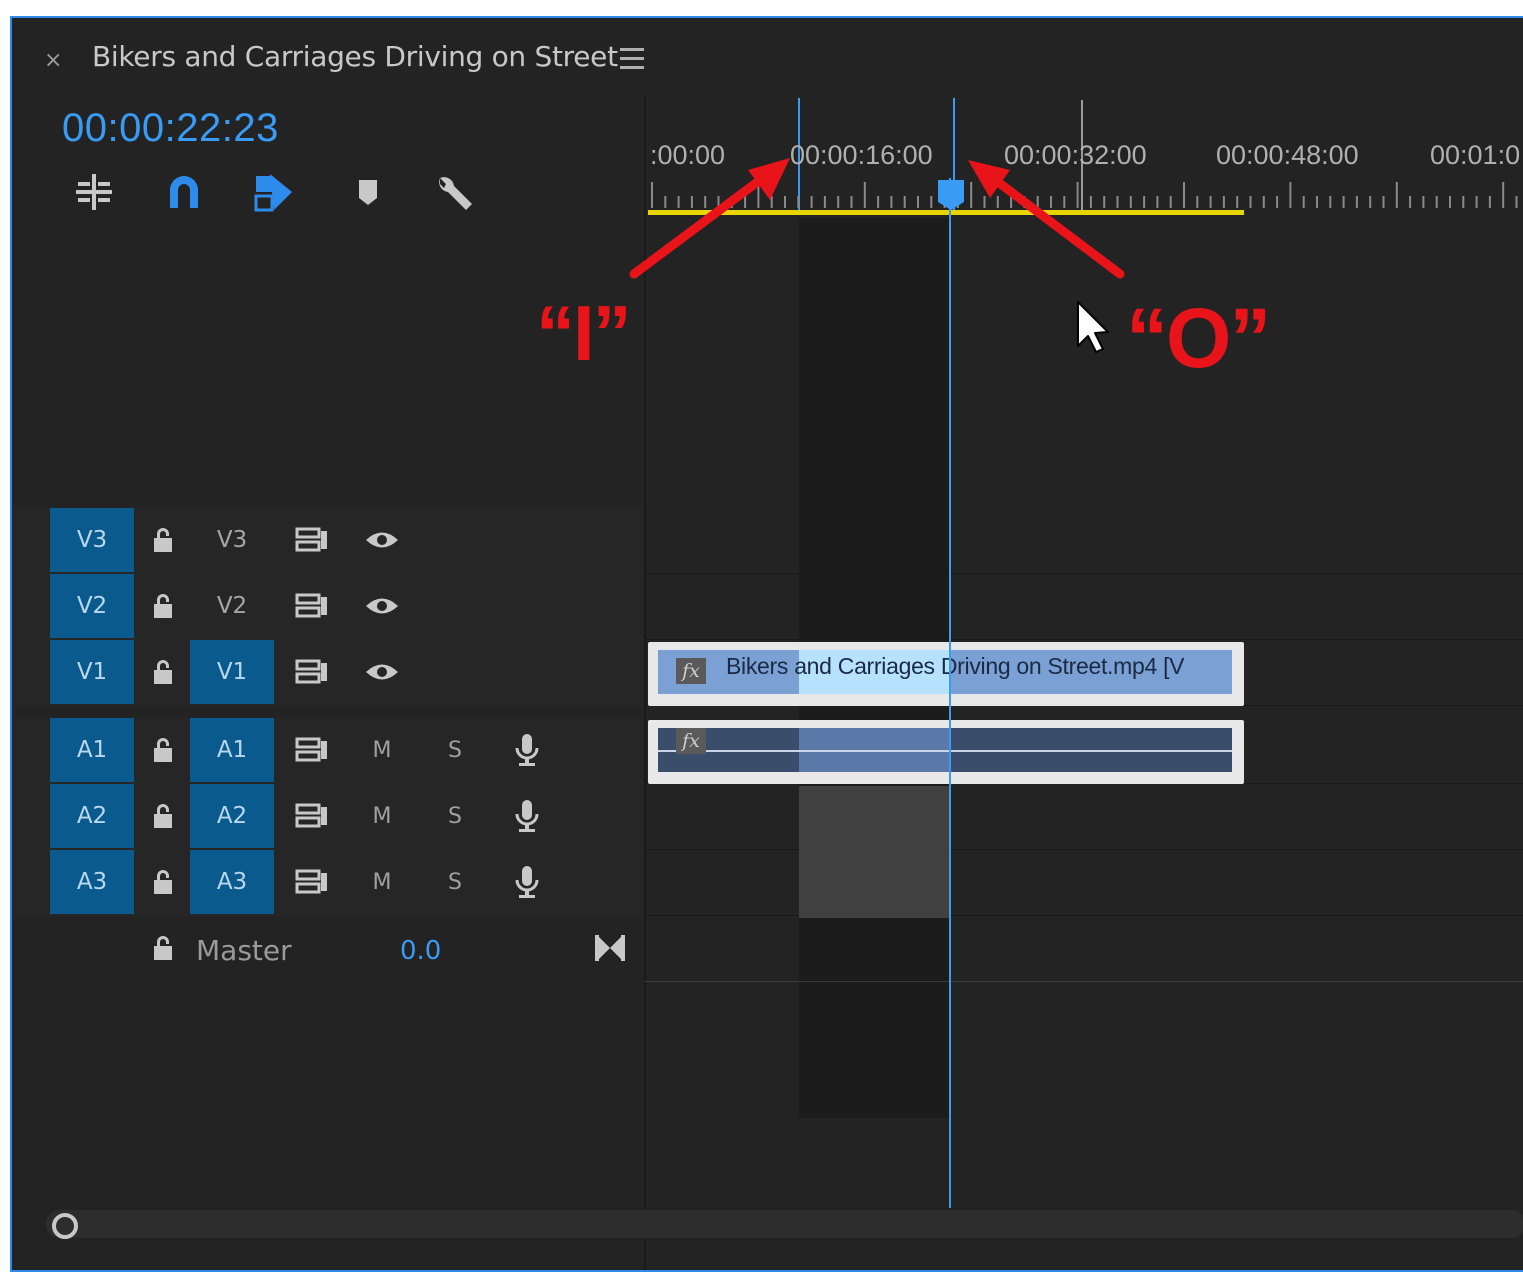 This screenshot has height=1272, width=1523. I want to click on playhead-line, so click(950, 693).